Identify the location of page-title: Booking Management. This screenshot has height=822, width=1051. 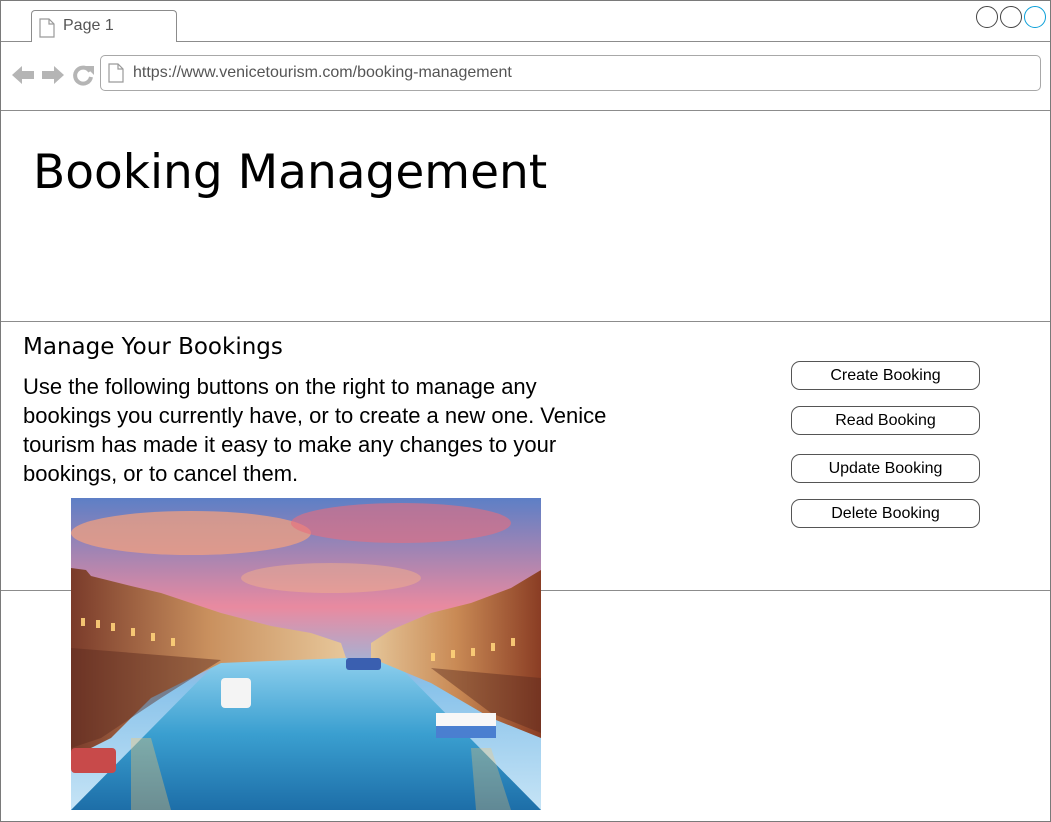
(290, 172).